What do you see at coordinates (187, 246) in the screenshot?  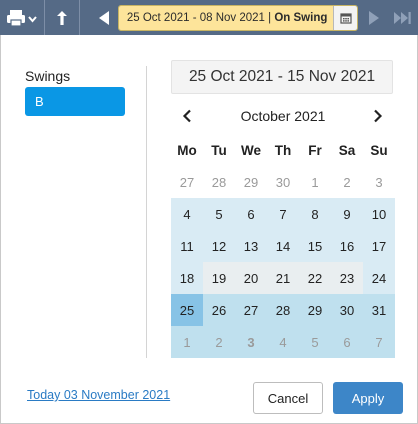 I see `calendar-day: 11` at bounding box center [187, 246].